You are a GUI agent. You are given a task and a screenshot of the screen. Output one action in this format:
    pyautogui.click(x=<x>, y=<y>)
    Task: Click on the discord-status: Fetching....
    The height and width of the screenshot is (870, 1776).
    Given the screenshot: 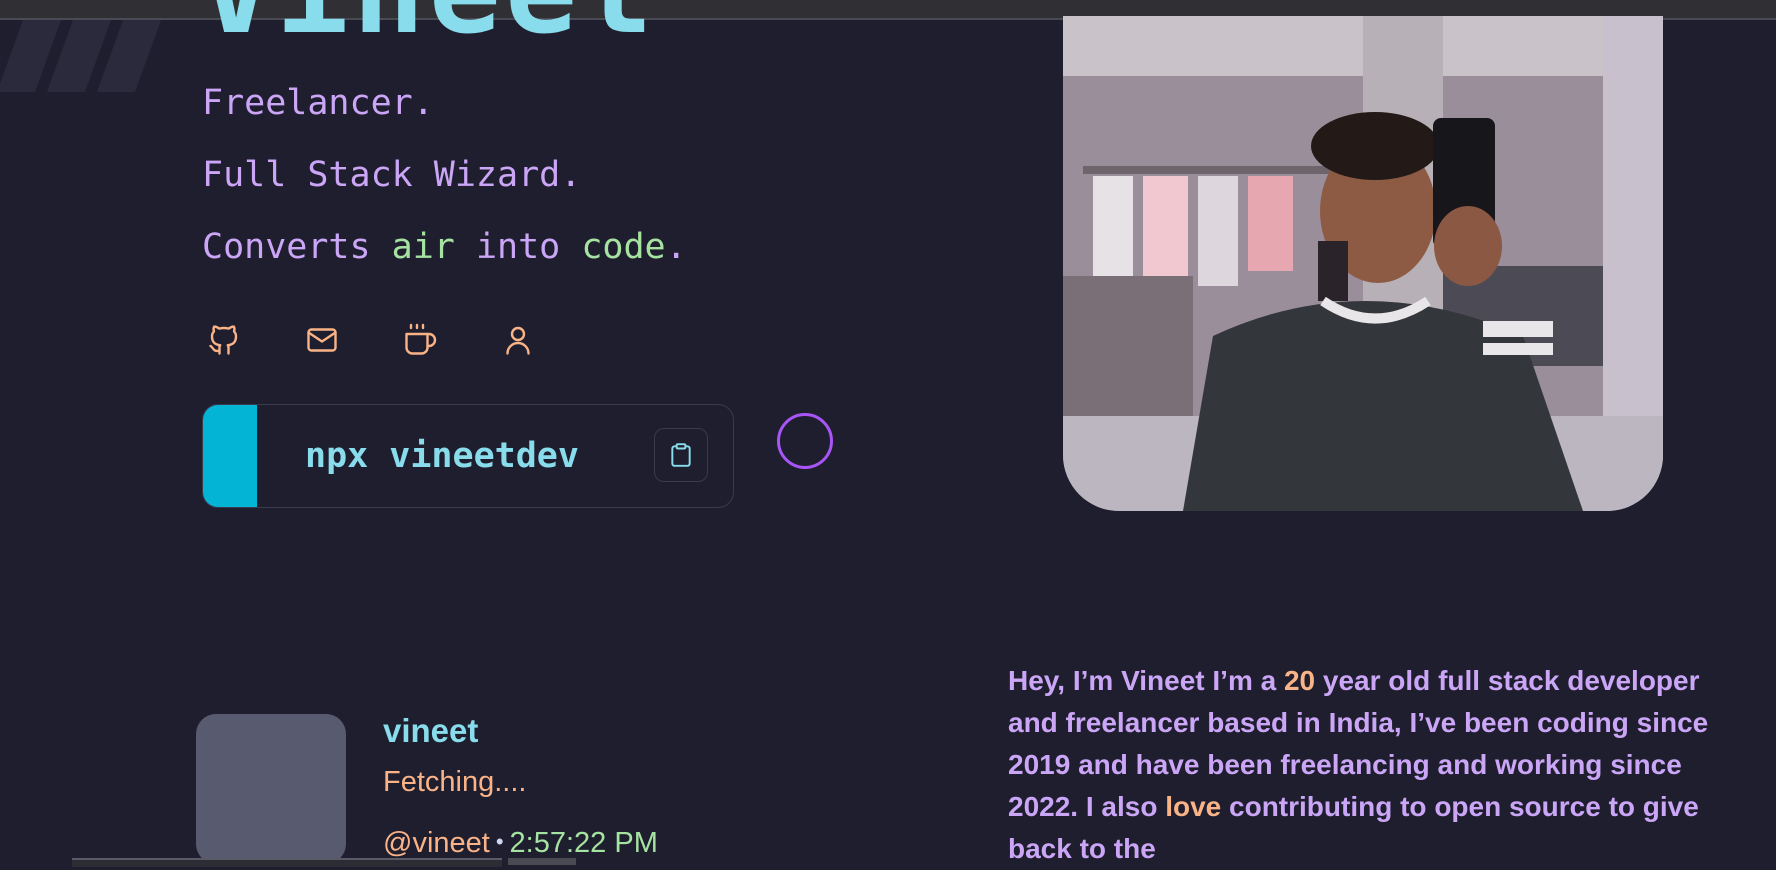 What is the action you would take?
    pyautogui.click(x=455, y=782)
    